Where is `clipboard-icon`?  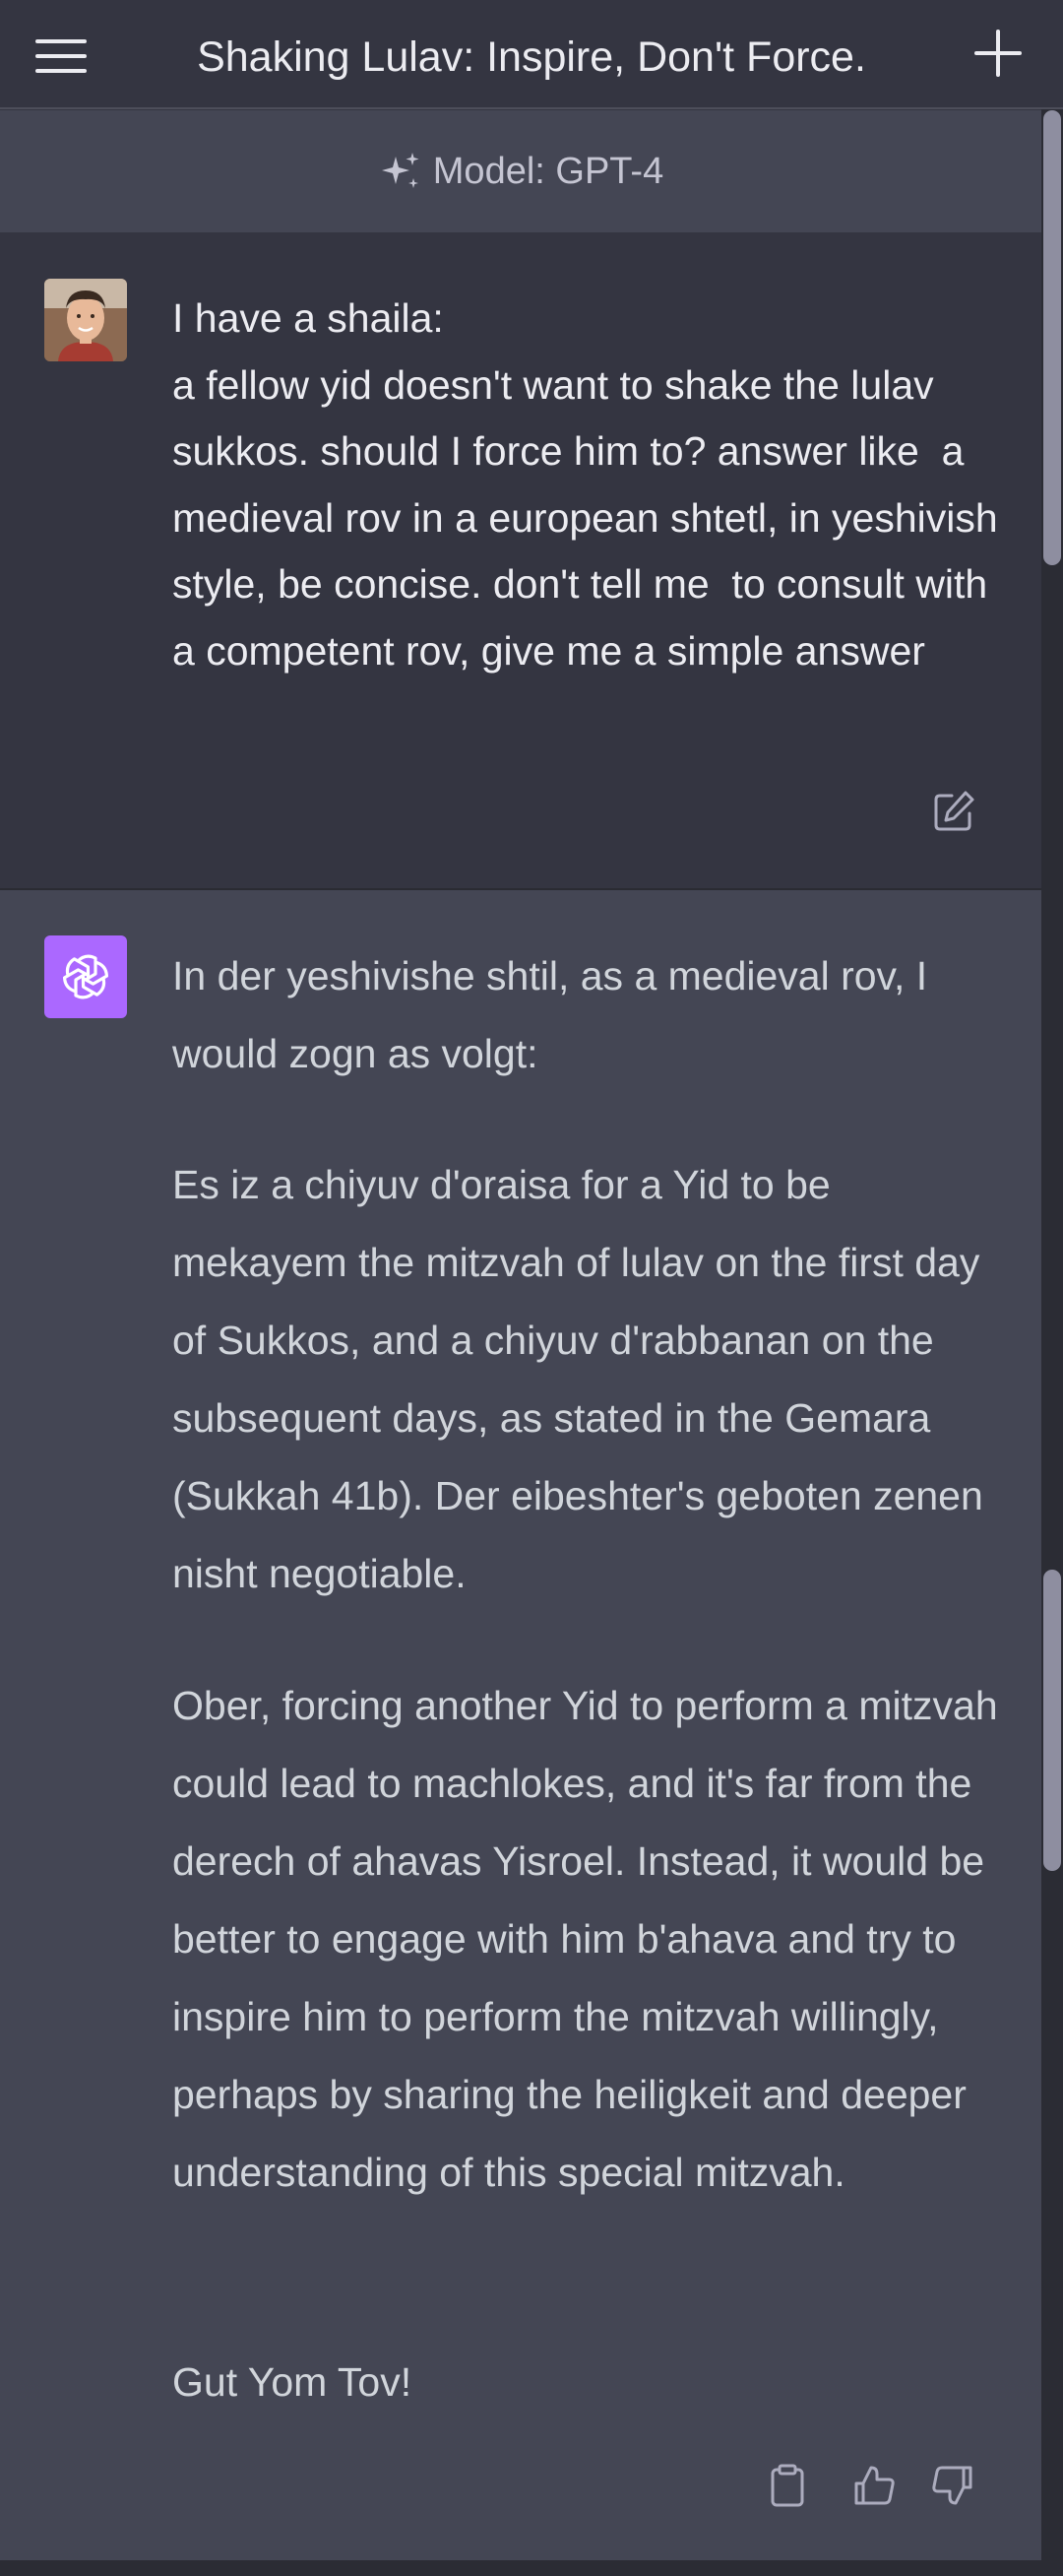
clipboard-icon is located at coordinates (787, 2485).